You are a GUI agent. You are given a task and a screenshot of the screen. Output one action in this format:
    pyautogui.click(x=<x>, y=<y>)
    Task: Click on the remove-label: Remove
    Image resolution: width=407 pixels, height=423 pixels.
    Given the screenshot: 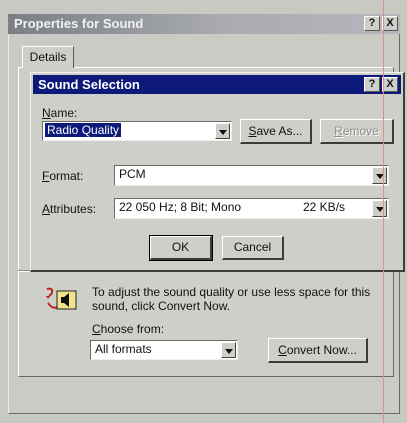 What is the action you would take?
    pyautogui.click(x=356, y=131)
    